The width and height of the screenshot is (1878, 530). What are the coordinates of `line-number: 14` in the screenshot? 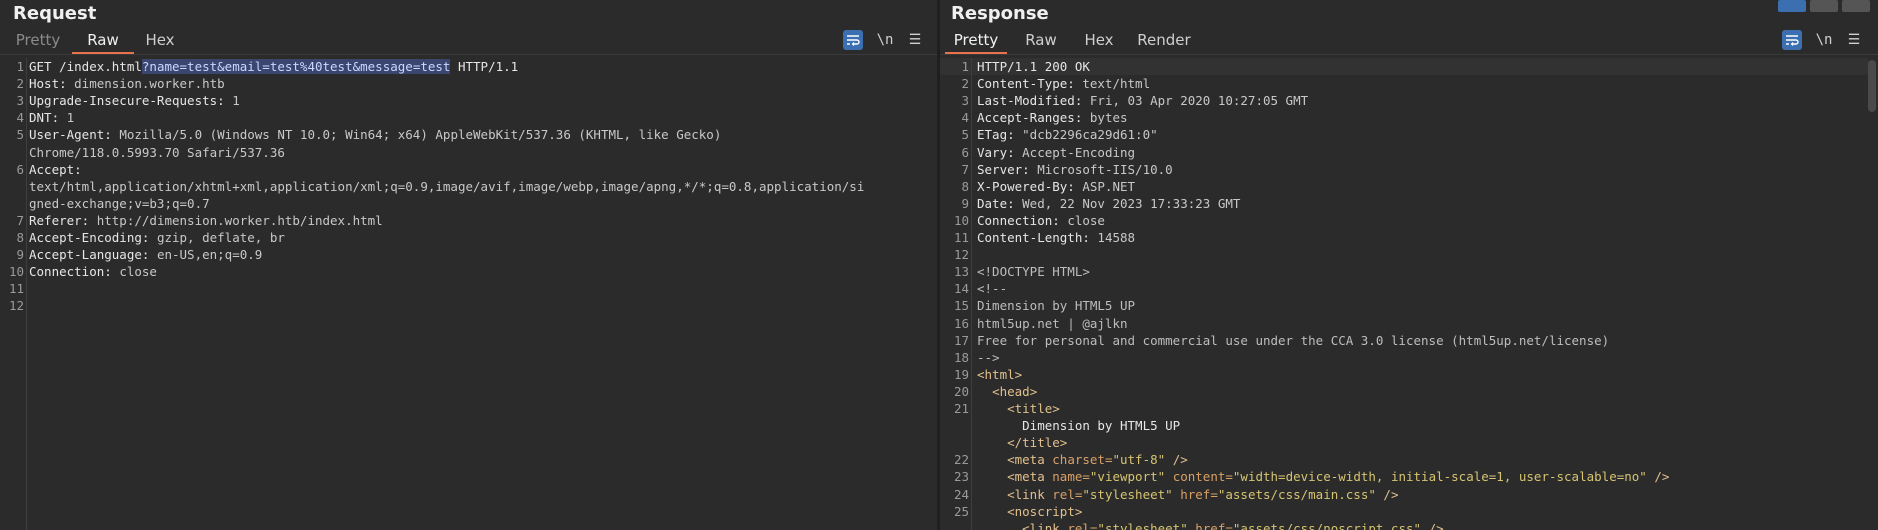 It's located at (961, 289).